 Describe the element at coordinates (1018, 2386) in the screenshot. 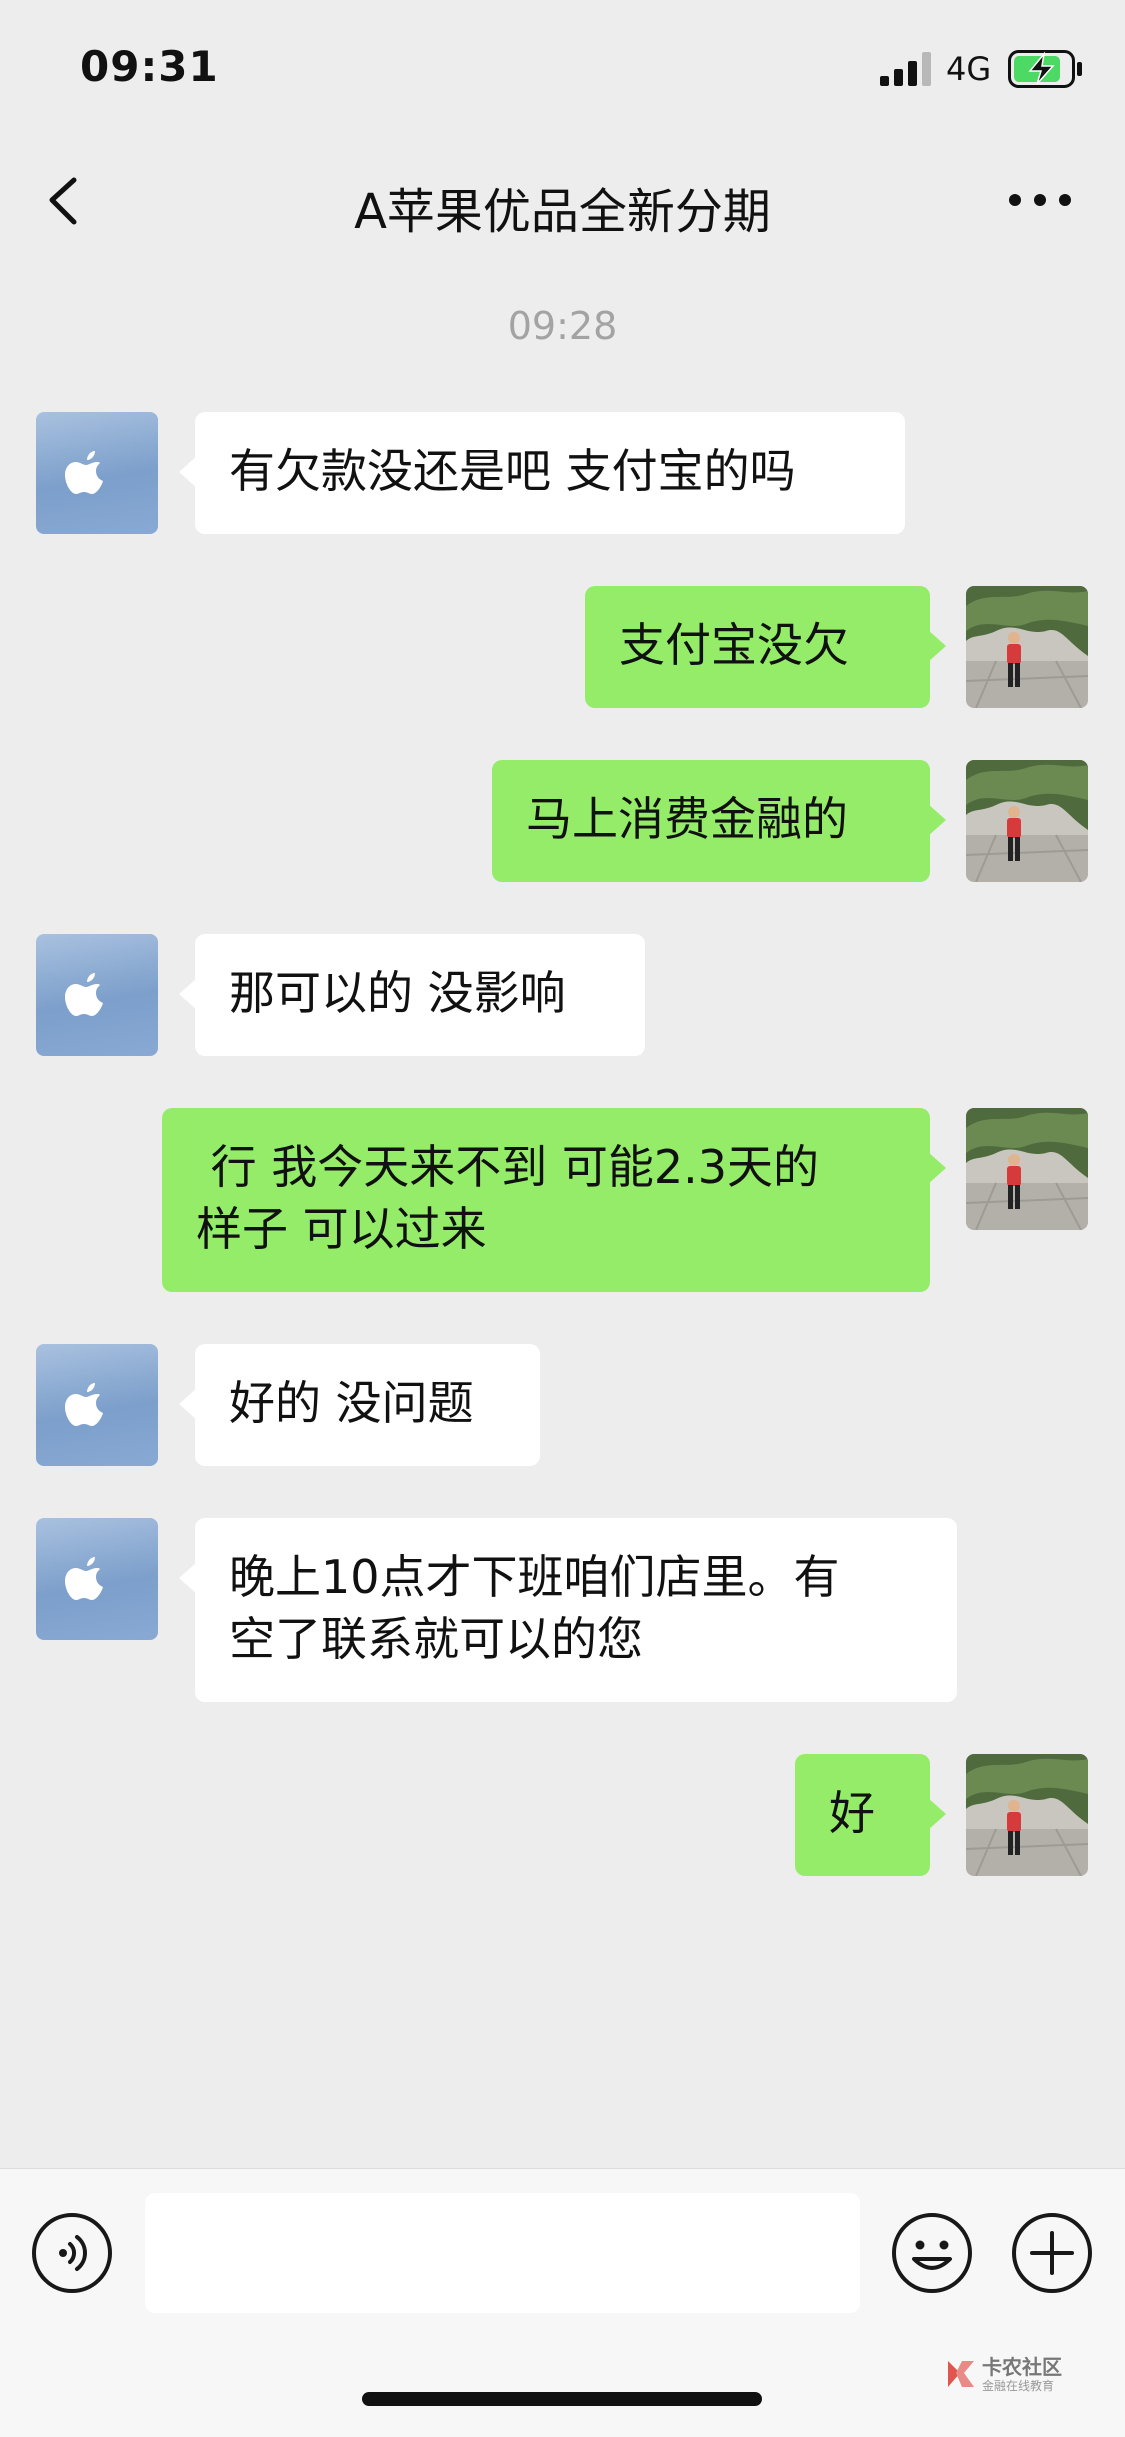

I see `watermark-subtitle: 金融在线教育` at that location.